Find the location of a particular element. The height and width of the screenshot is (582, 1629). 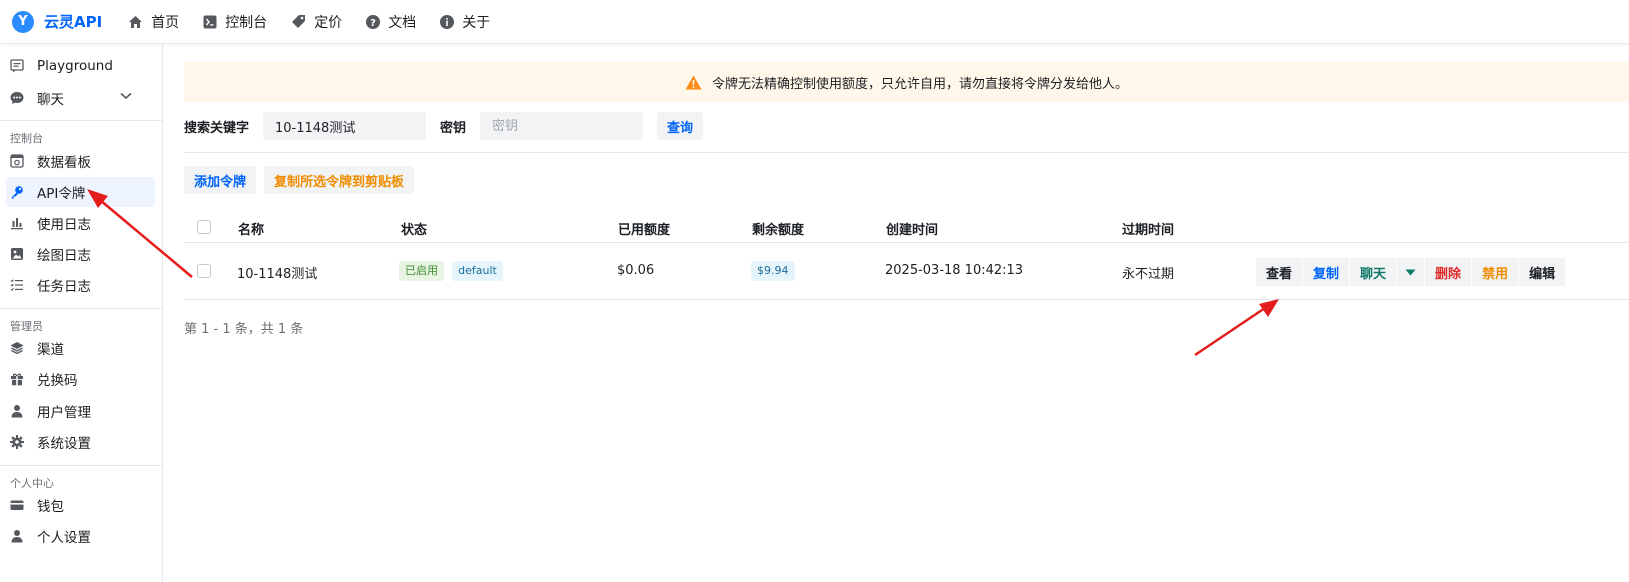

delete-button: 删除 is located at coordinates (1448, 272).